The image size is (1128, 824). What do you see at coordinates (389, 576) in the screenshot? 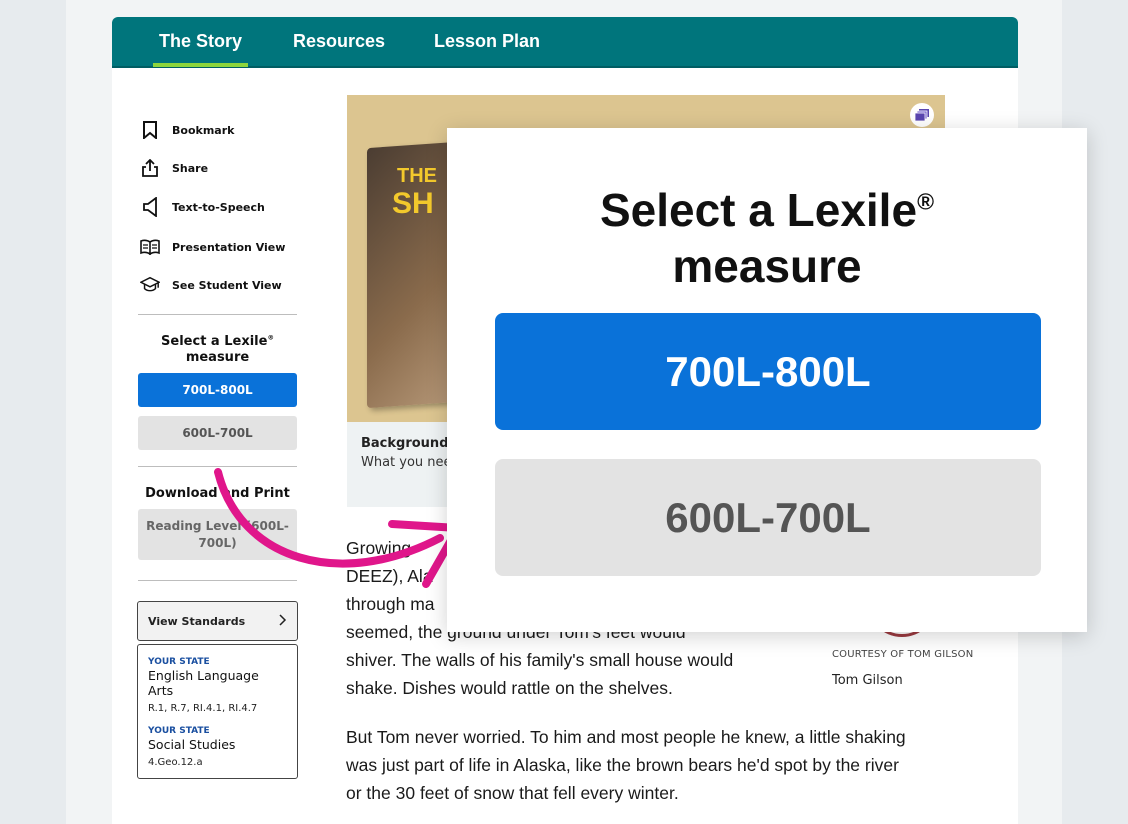
I see `article-line: DEEZ), Ala` at bounding box center [389, 576].